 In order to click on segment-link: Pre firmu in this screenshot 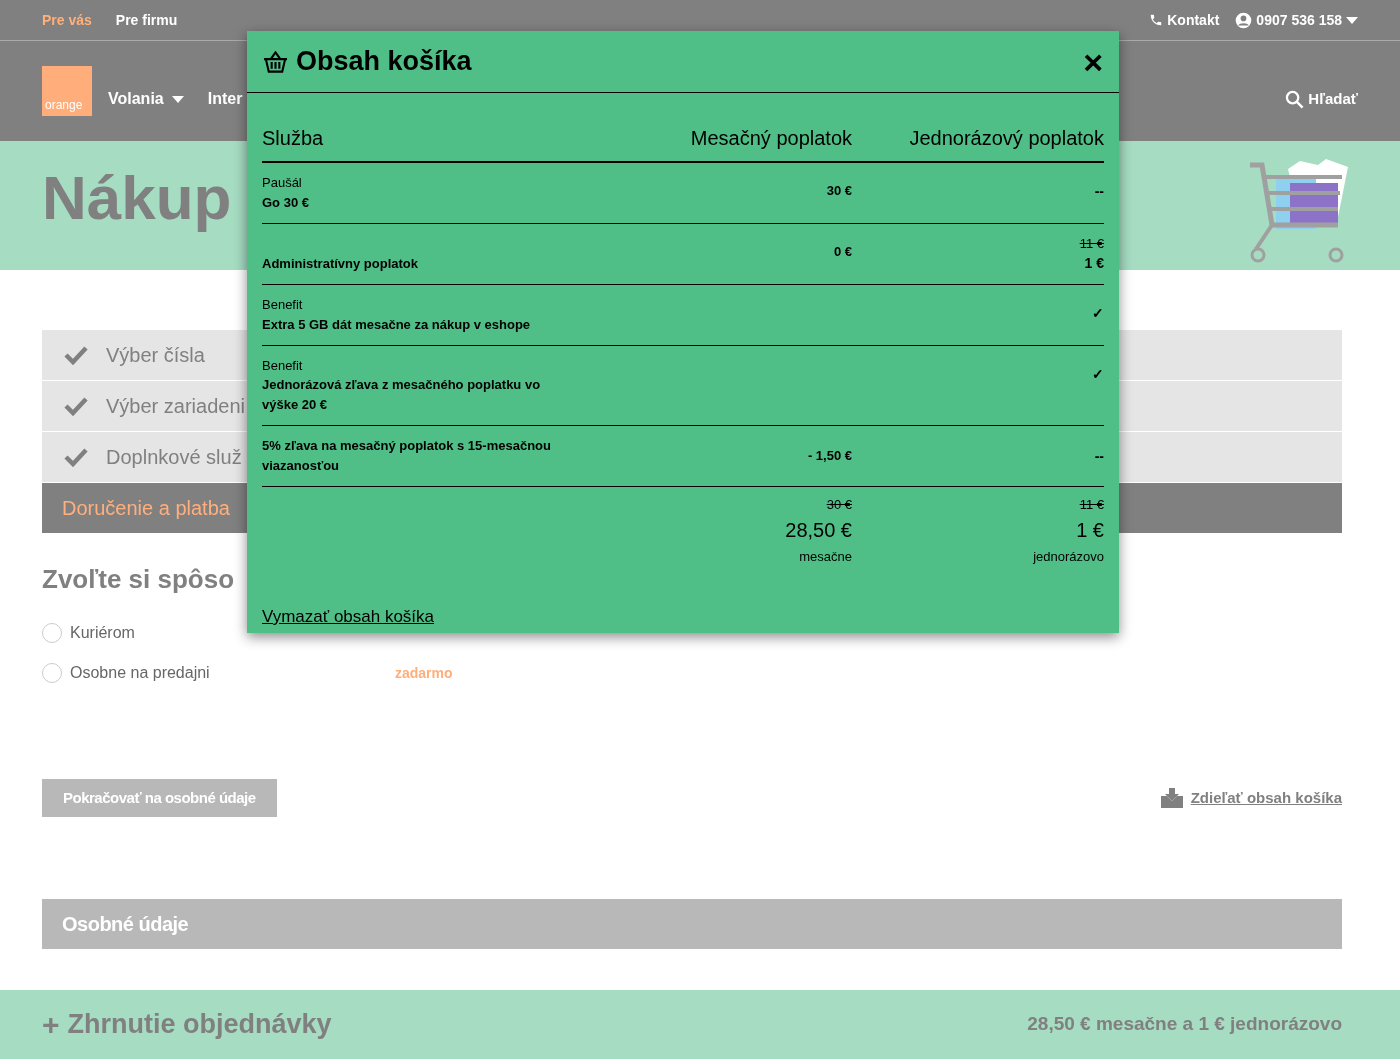, I will do `click(146, 20)`.